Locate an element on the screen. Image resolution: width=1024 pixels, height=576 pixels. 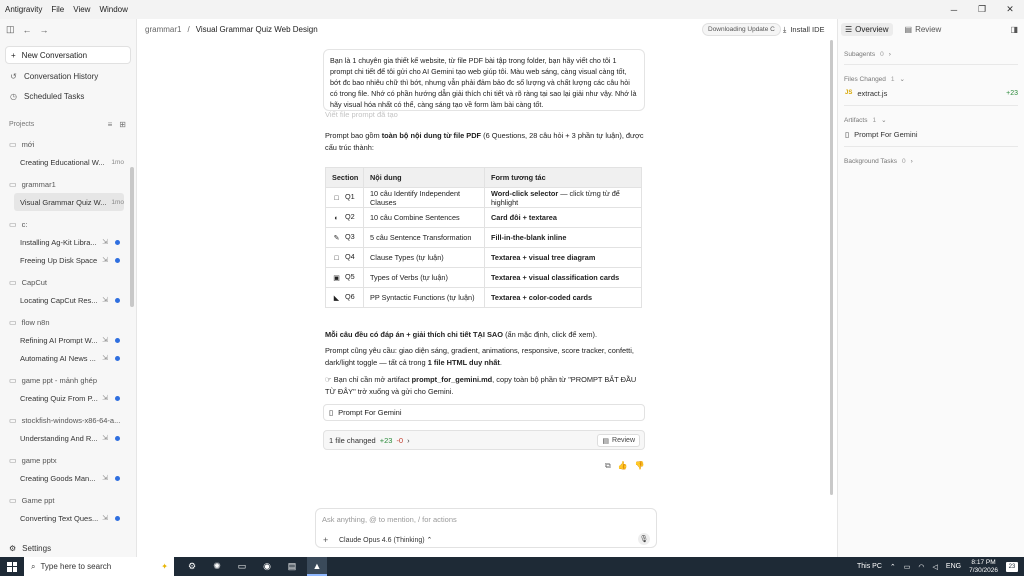
filter-icon: ≡ is located at coordinates (110, 124).